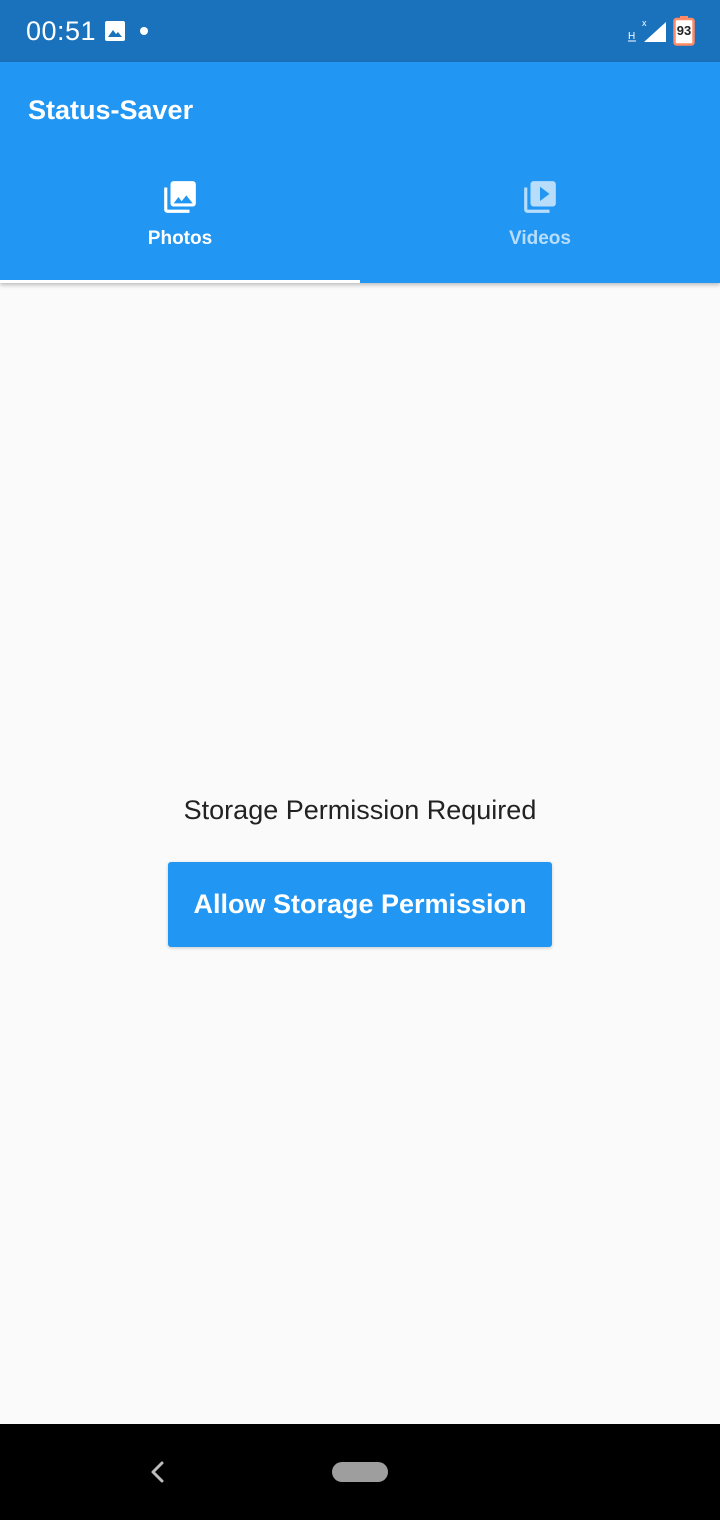 This screenshot has width=720, height=1520. I want to click on status-bar: 00:51 x H 93, so click(360, 31).